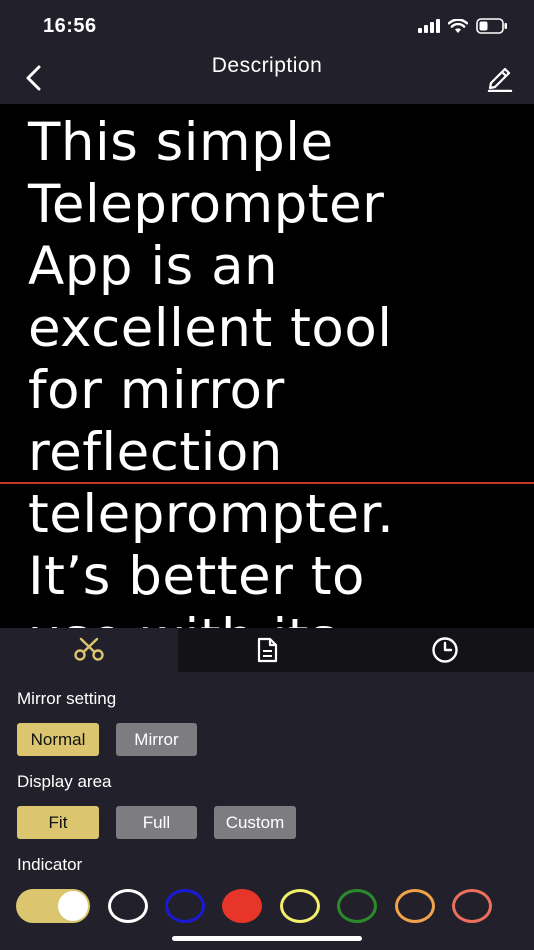 Image resolution: width=534 pixels, height=950 pixels. Describe the element at coordinates (156, 739) in the screenshot. I see `mirror-mirror-button: Mirror` at that location.